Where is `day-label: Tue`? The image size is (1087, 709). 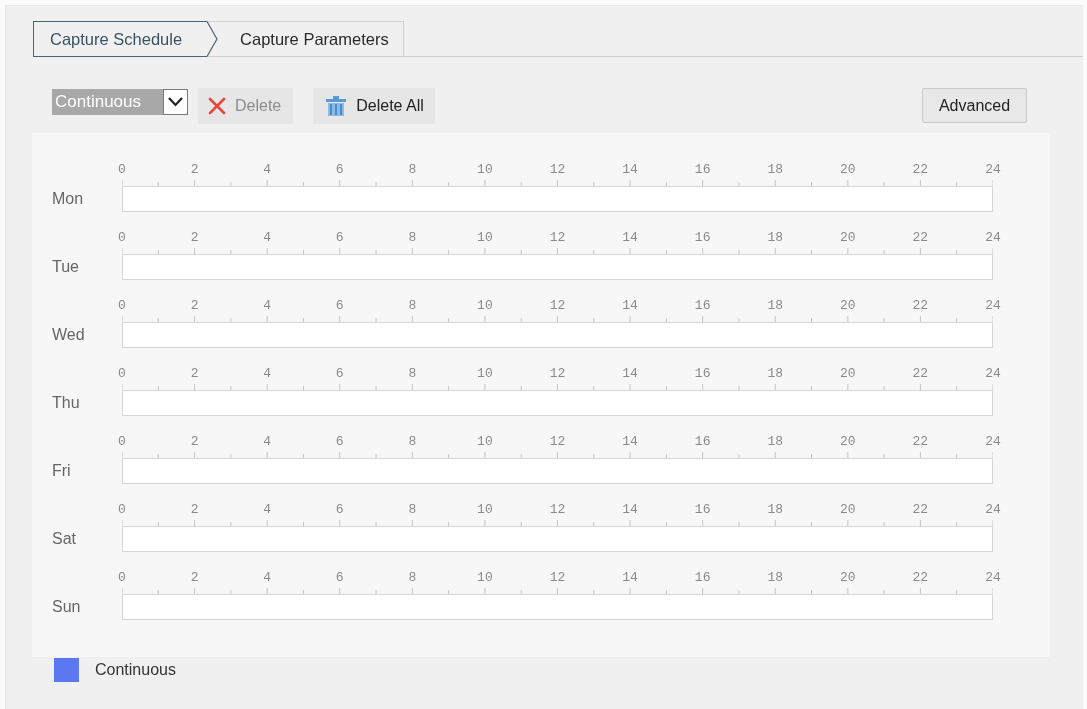 day-label: Tue is located at coordinates (65, 267).